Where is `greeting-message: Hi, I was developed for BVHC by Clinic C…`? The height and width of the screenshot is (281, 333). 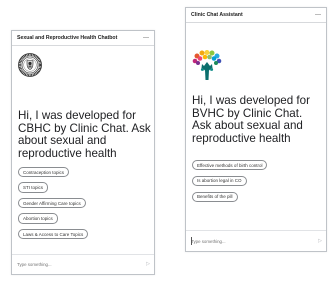 greeting-message: Hi, I was developed for BVHC by Clinic C… is located at coordinates (251, 119).